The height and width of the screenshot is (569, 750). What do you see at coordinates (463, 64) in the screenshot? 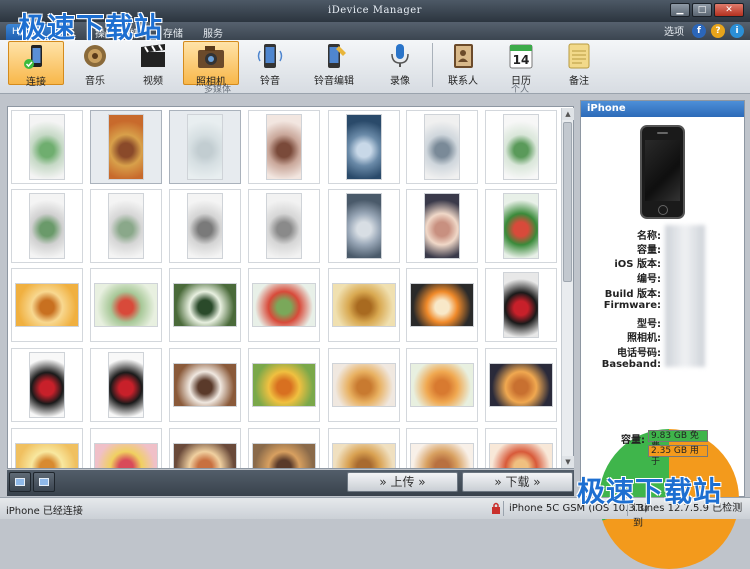
I see `tool-contacts: 联系人` at bounding box center [463, 64].